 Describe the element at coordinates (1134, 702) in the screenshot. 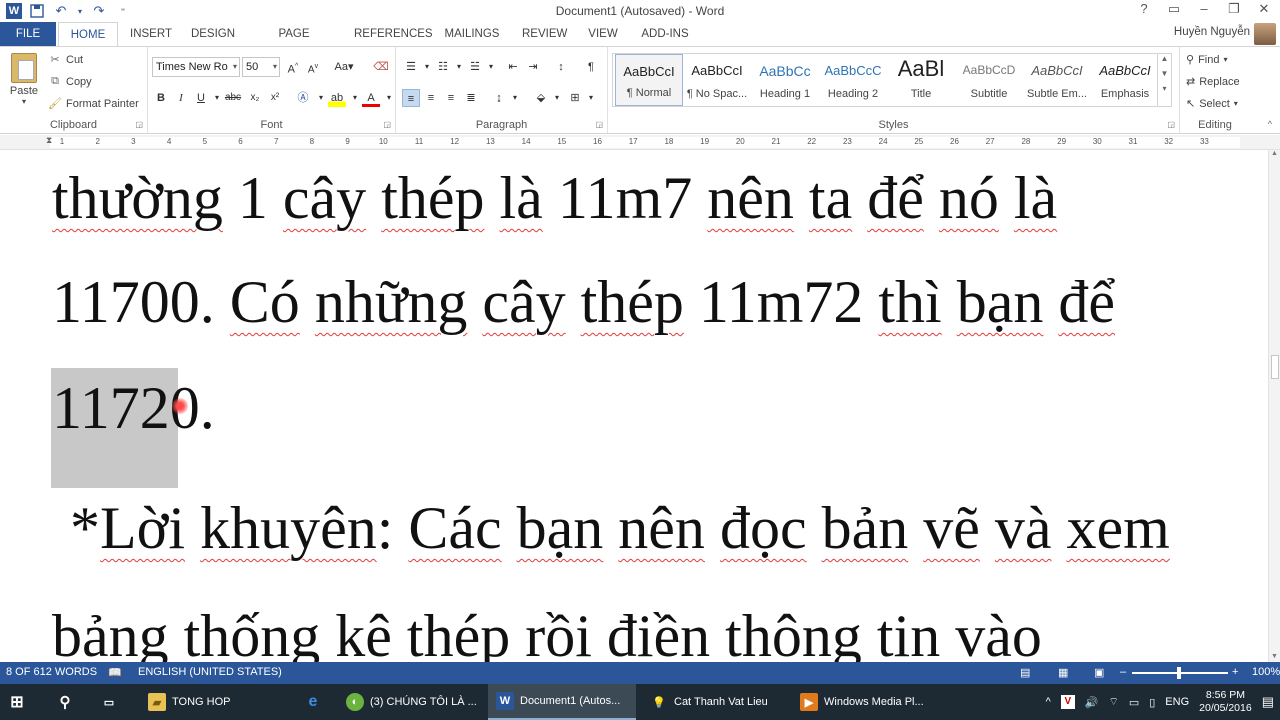

I see `battery-icon: ▭` at that location.